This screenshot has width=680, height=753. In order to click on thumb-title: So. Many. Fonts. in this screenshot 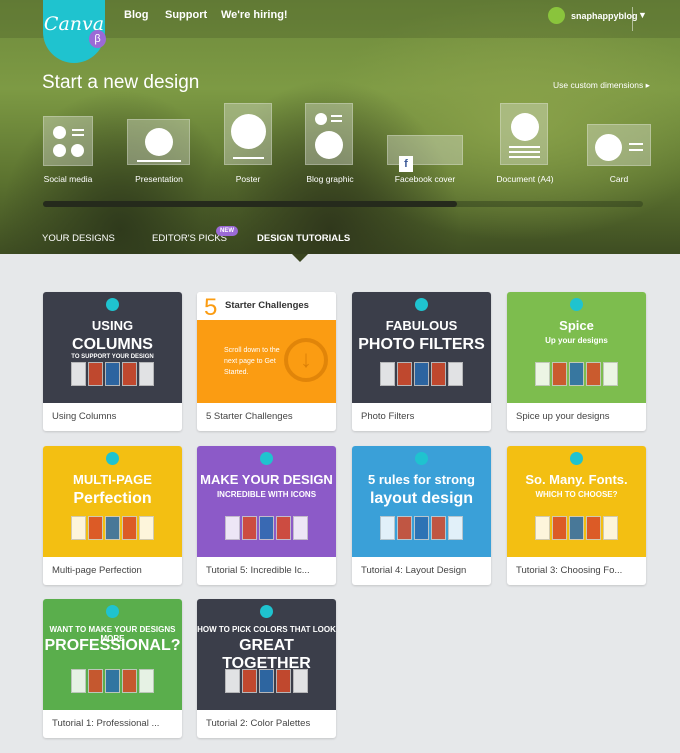, I will do `click(576, 479)`.